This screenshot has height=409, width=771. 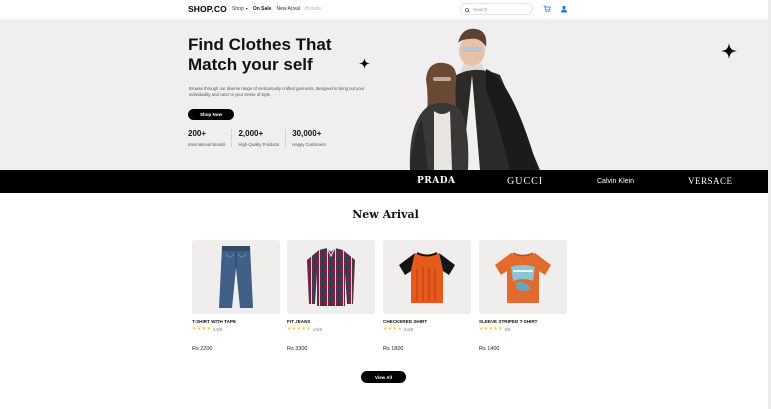 What do you see at coordinates (262, 9) in the screenshot?
I see `nav-link-on-sale: On Sale` at bounding box center [262, 9].